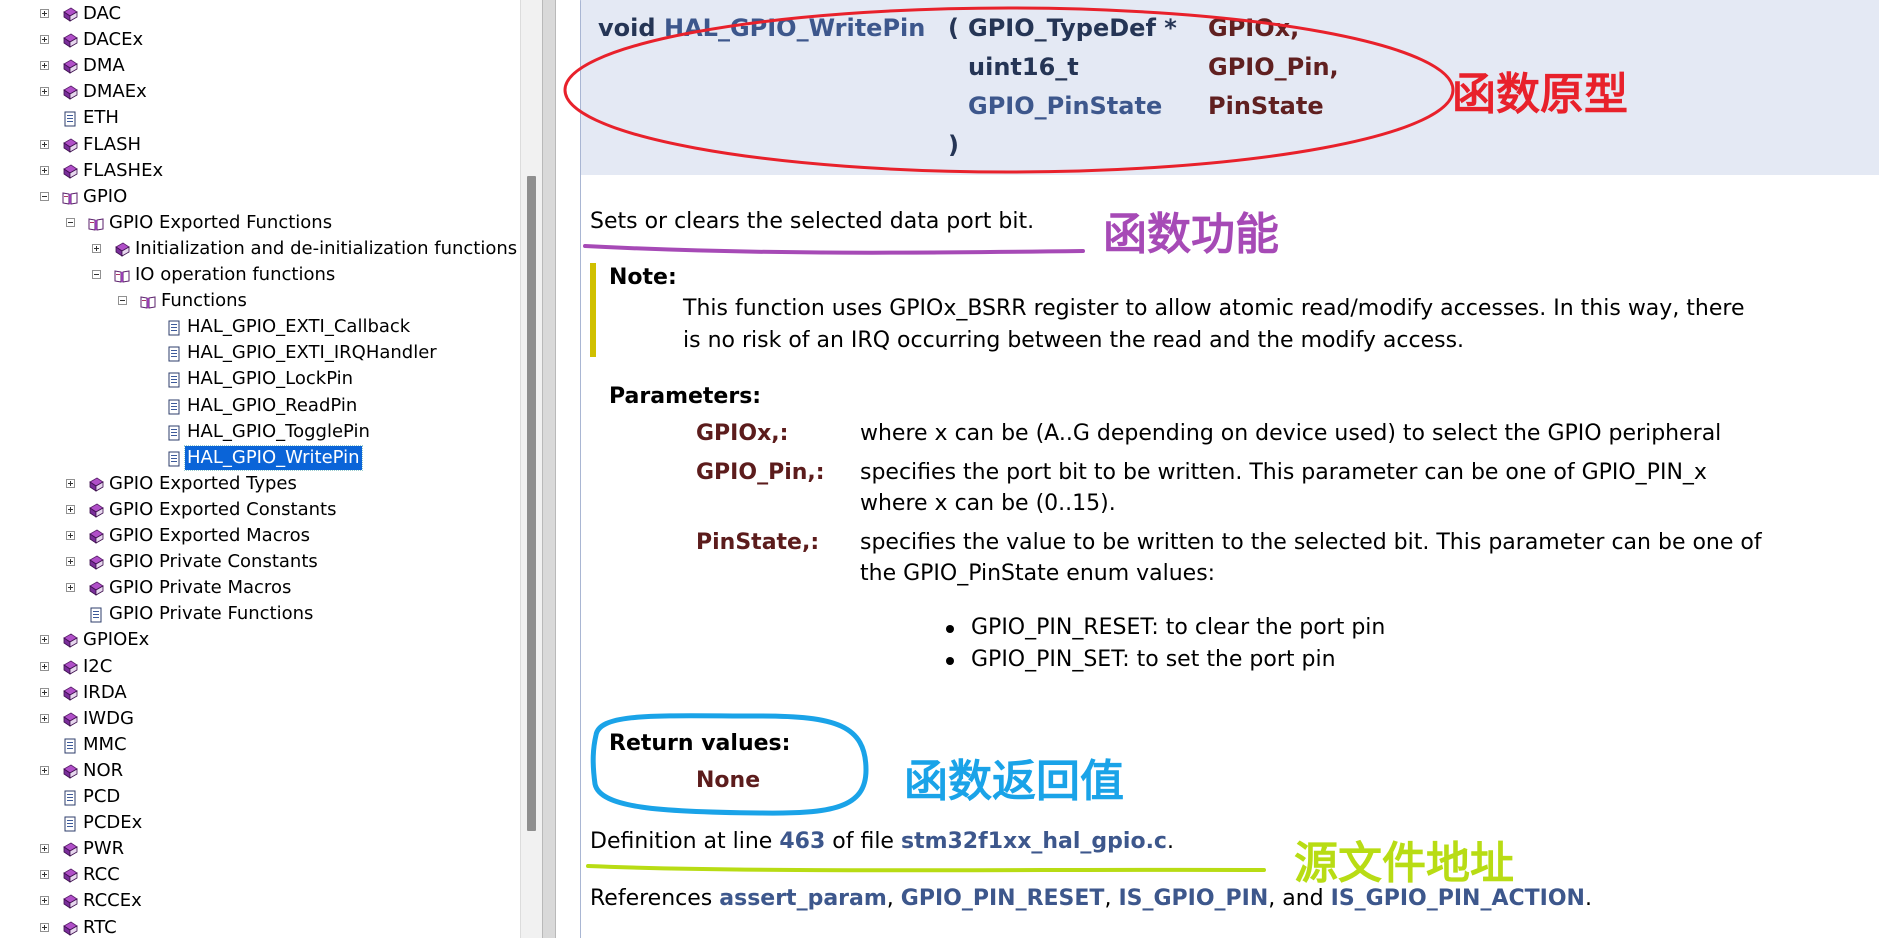  Describe the element at coordinates (803, 898) in the screenshot. I see `ref-link-assert-param: assert_param` at that location.